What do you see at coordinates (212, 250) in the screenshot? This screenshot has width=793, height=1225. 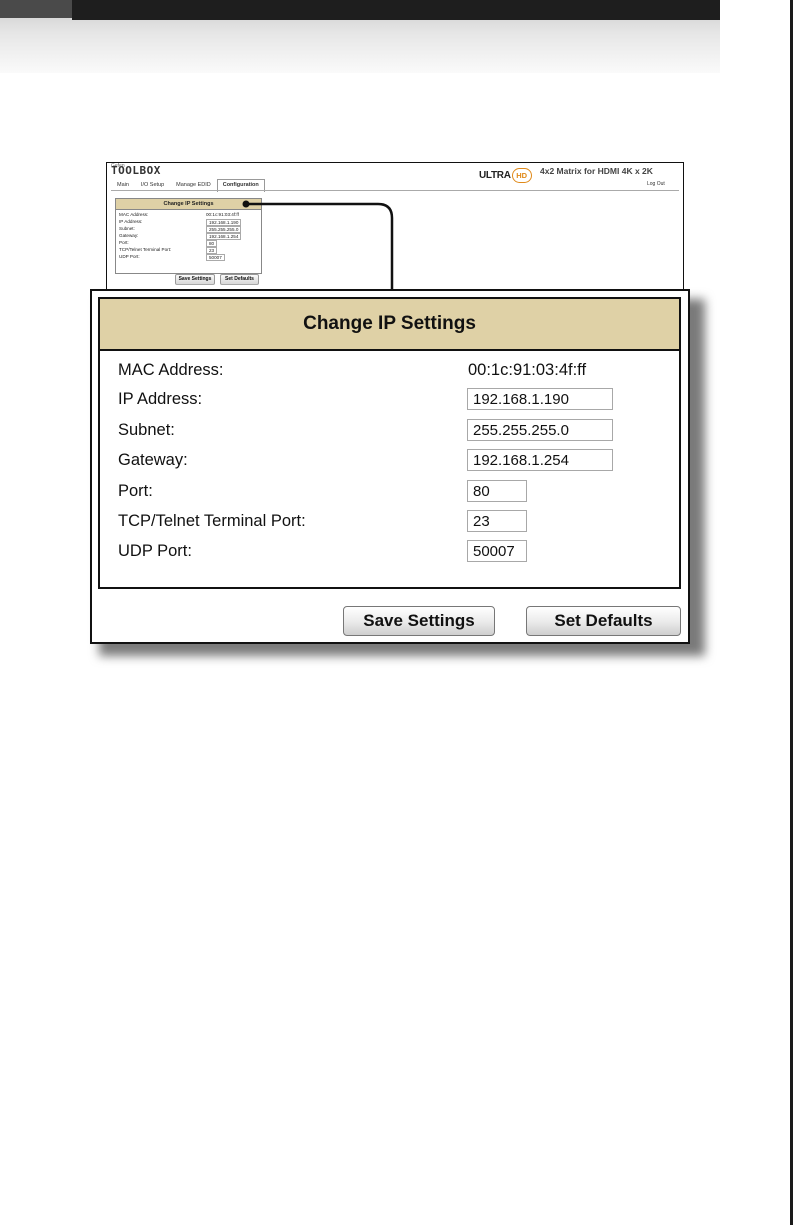 I see `mini-telnet-input: 23` at bounding box center [212, 250].